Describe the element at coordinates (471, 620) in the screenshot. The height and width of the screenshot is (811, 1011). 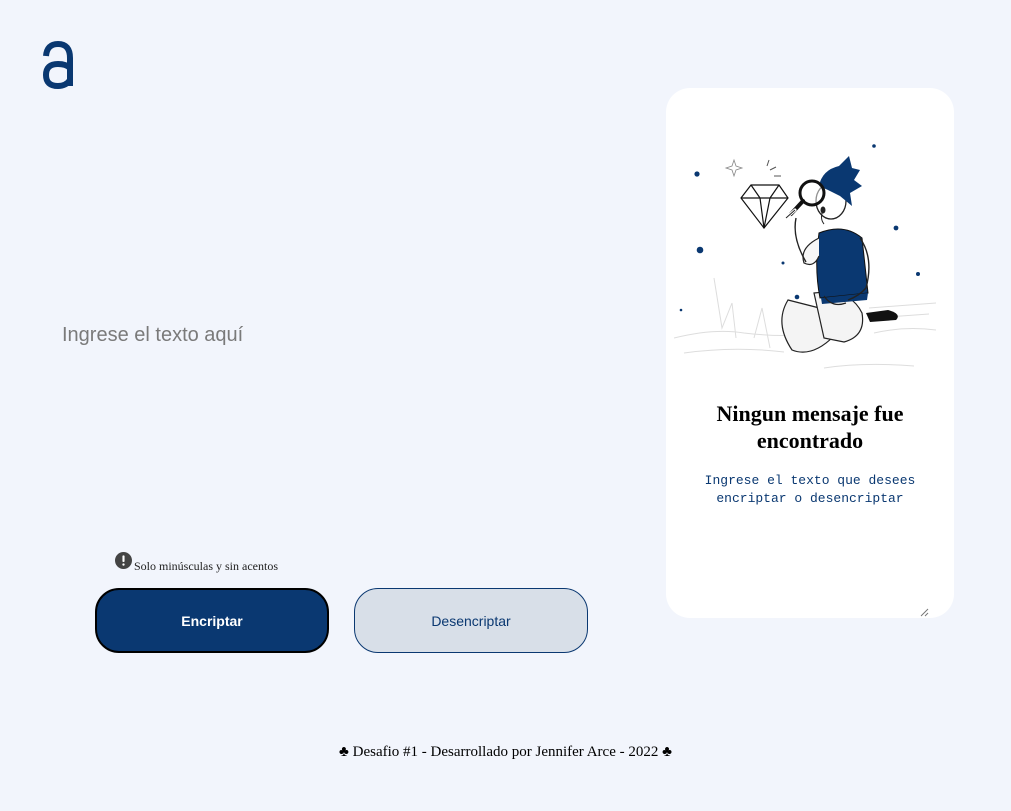
I see `decrypt-button: Desencriptar` at that location.